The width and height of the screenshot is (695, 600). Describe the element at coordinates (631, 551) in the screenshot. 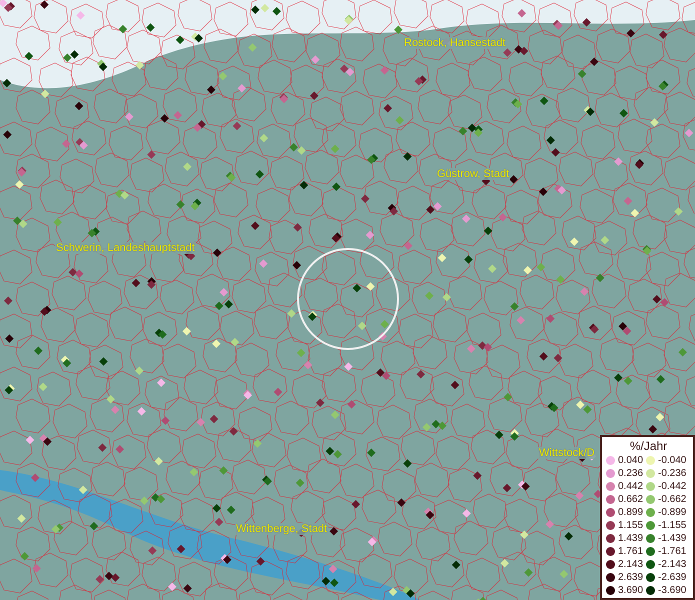

I see `legend-label: 1.761` at that location.